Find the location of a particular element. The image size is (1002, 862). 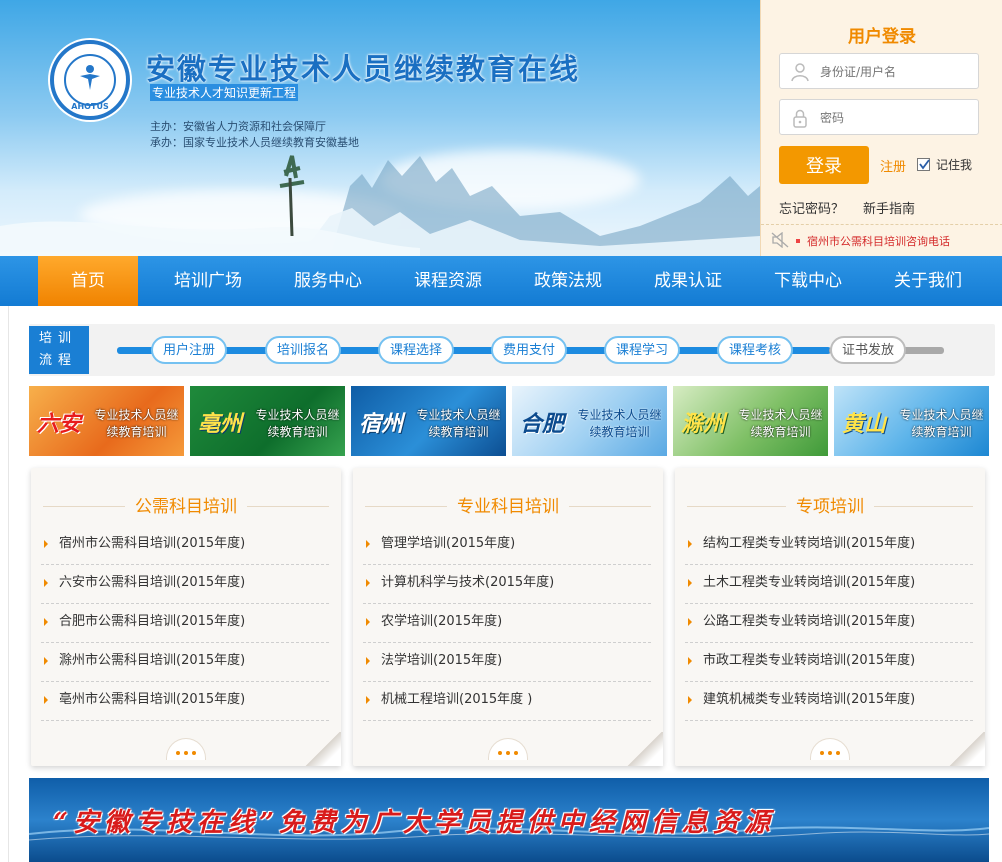

list-item: 亳州市公需科目培训(2015年度) is located at coordinates (185, 701).